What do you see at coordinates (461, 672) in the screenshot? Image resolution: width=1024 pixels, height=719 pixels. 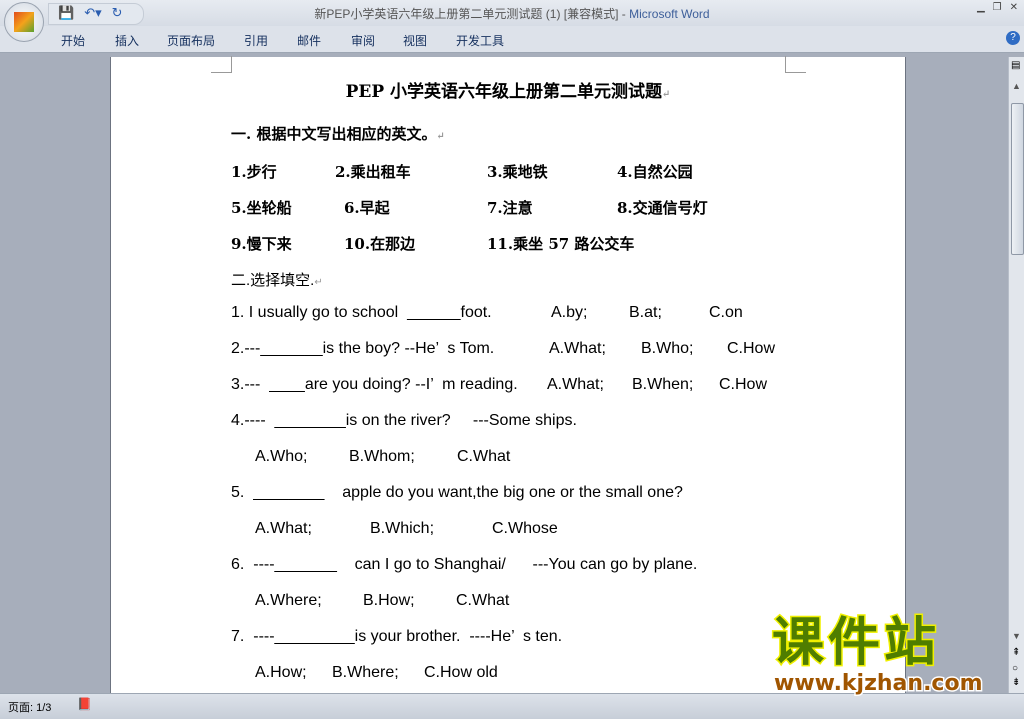 I see `option: C.How old` at bounding box center [461, 672].